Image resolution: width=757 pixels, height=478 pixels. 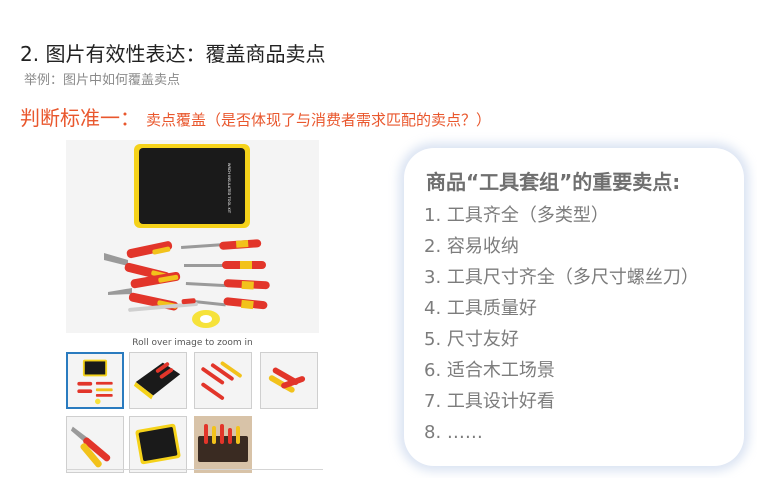 What do you see at coordinates (192, 343) in the screenshot?
I see `zoom-hint: Roll over image to zoom in` at bounding box center [192, 343].